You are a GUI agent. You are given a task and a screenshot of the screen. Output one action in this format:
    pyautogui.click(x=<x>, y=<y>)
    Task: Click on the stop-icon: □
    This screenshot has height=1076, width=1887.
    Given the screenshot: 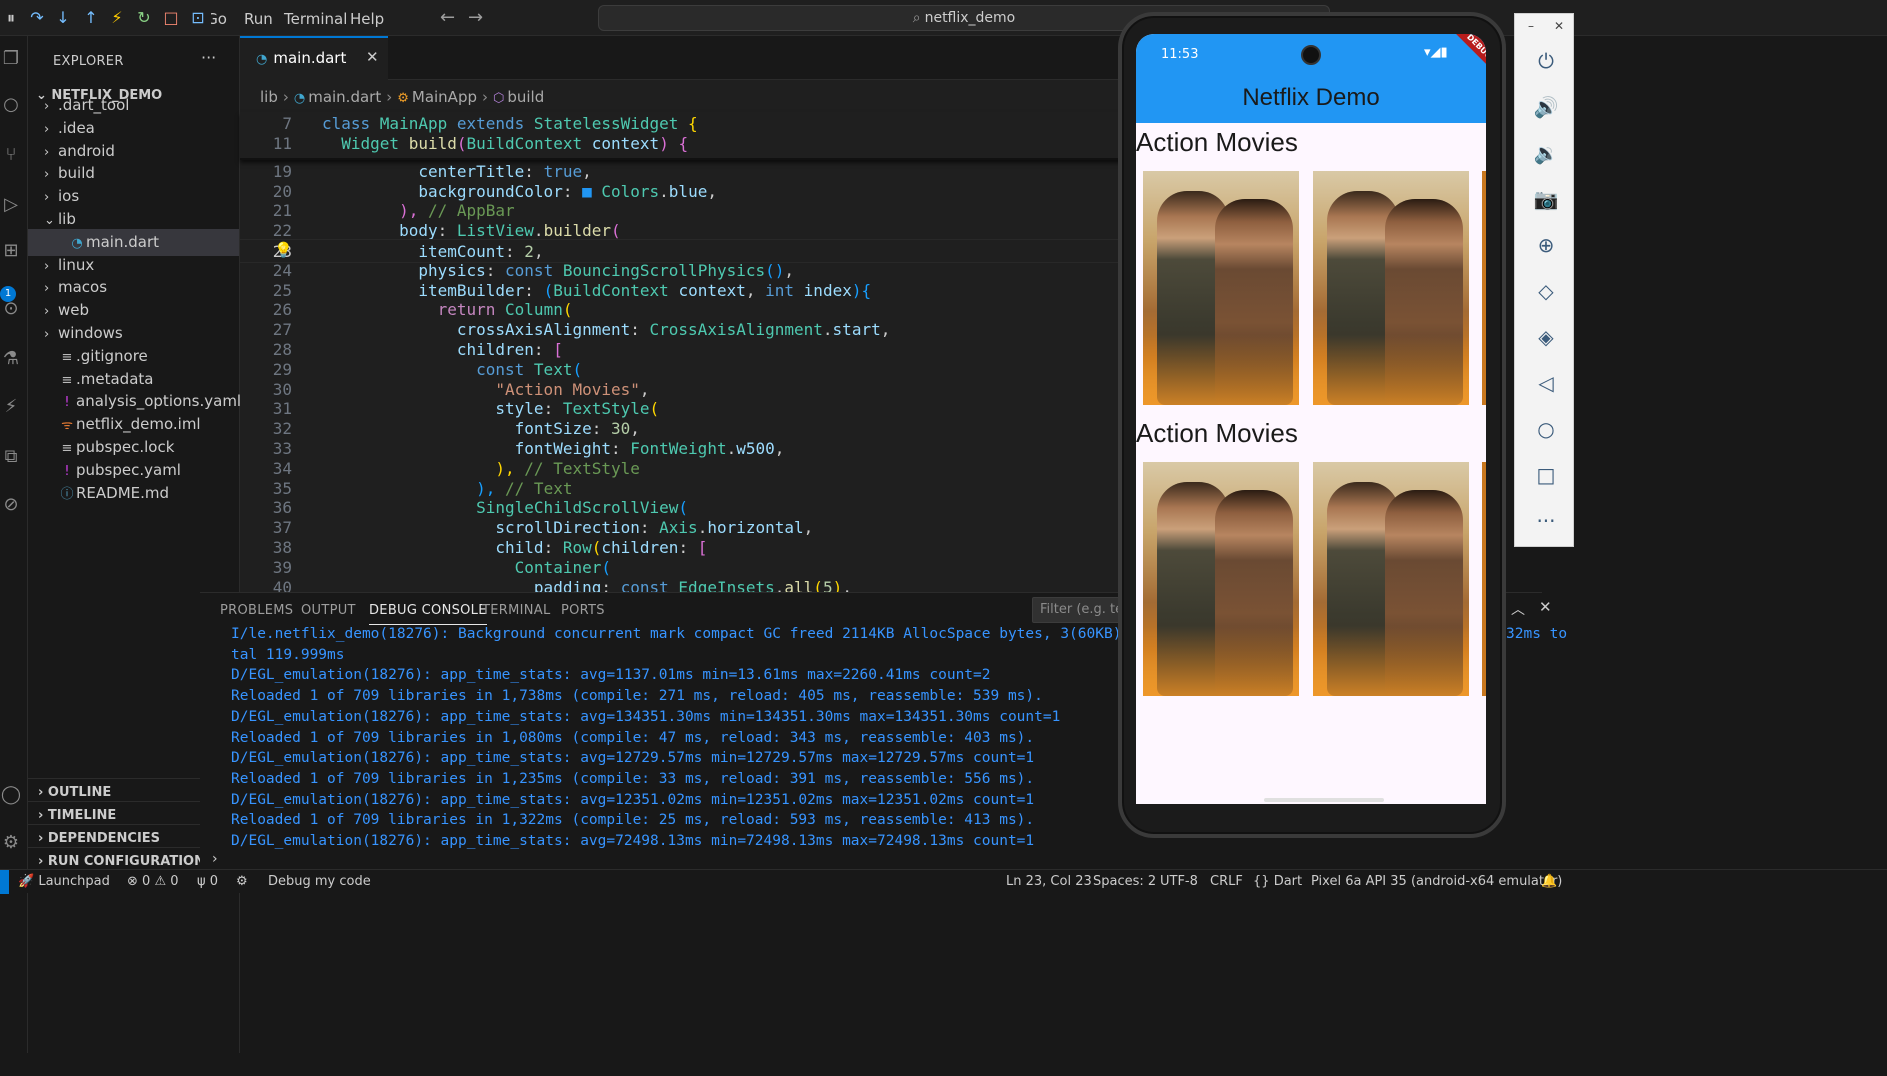 What is the action you would take?
    pyautogui.click(x=171, y=18)
    